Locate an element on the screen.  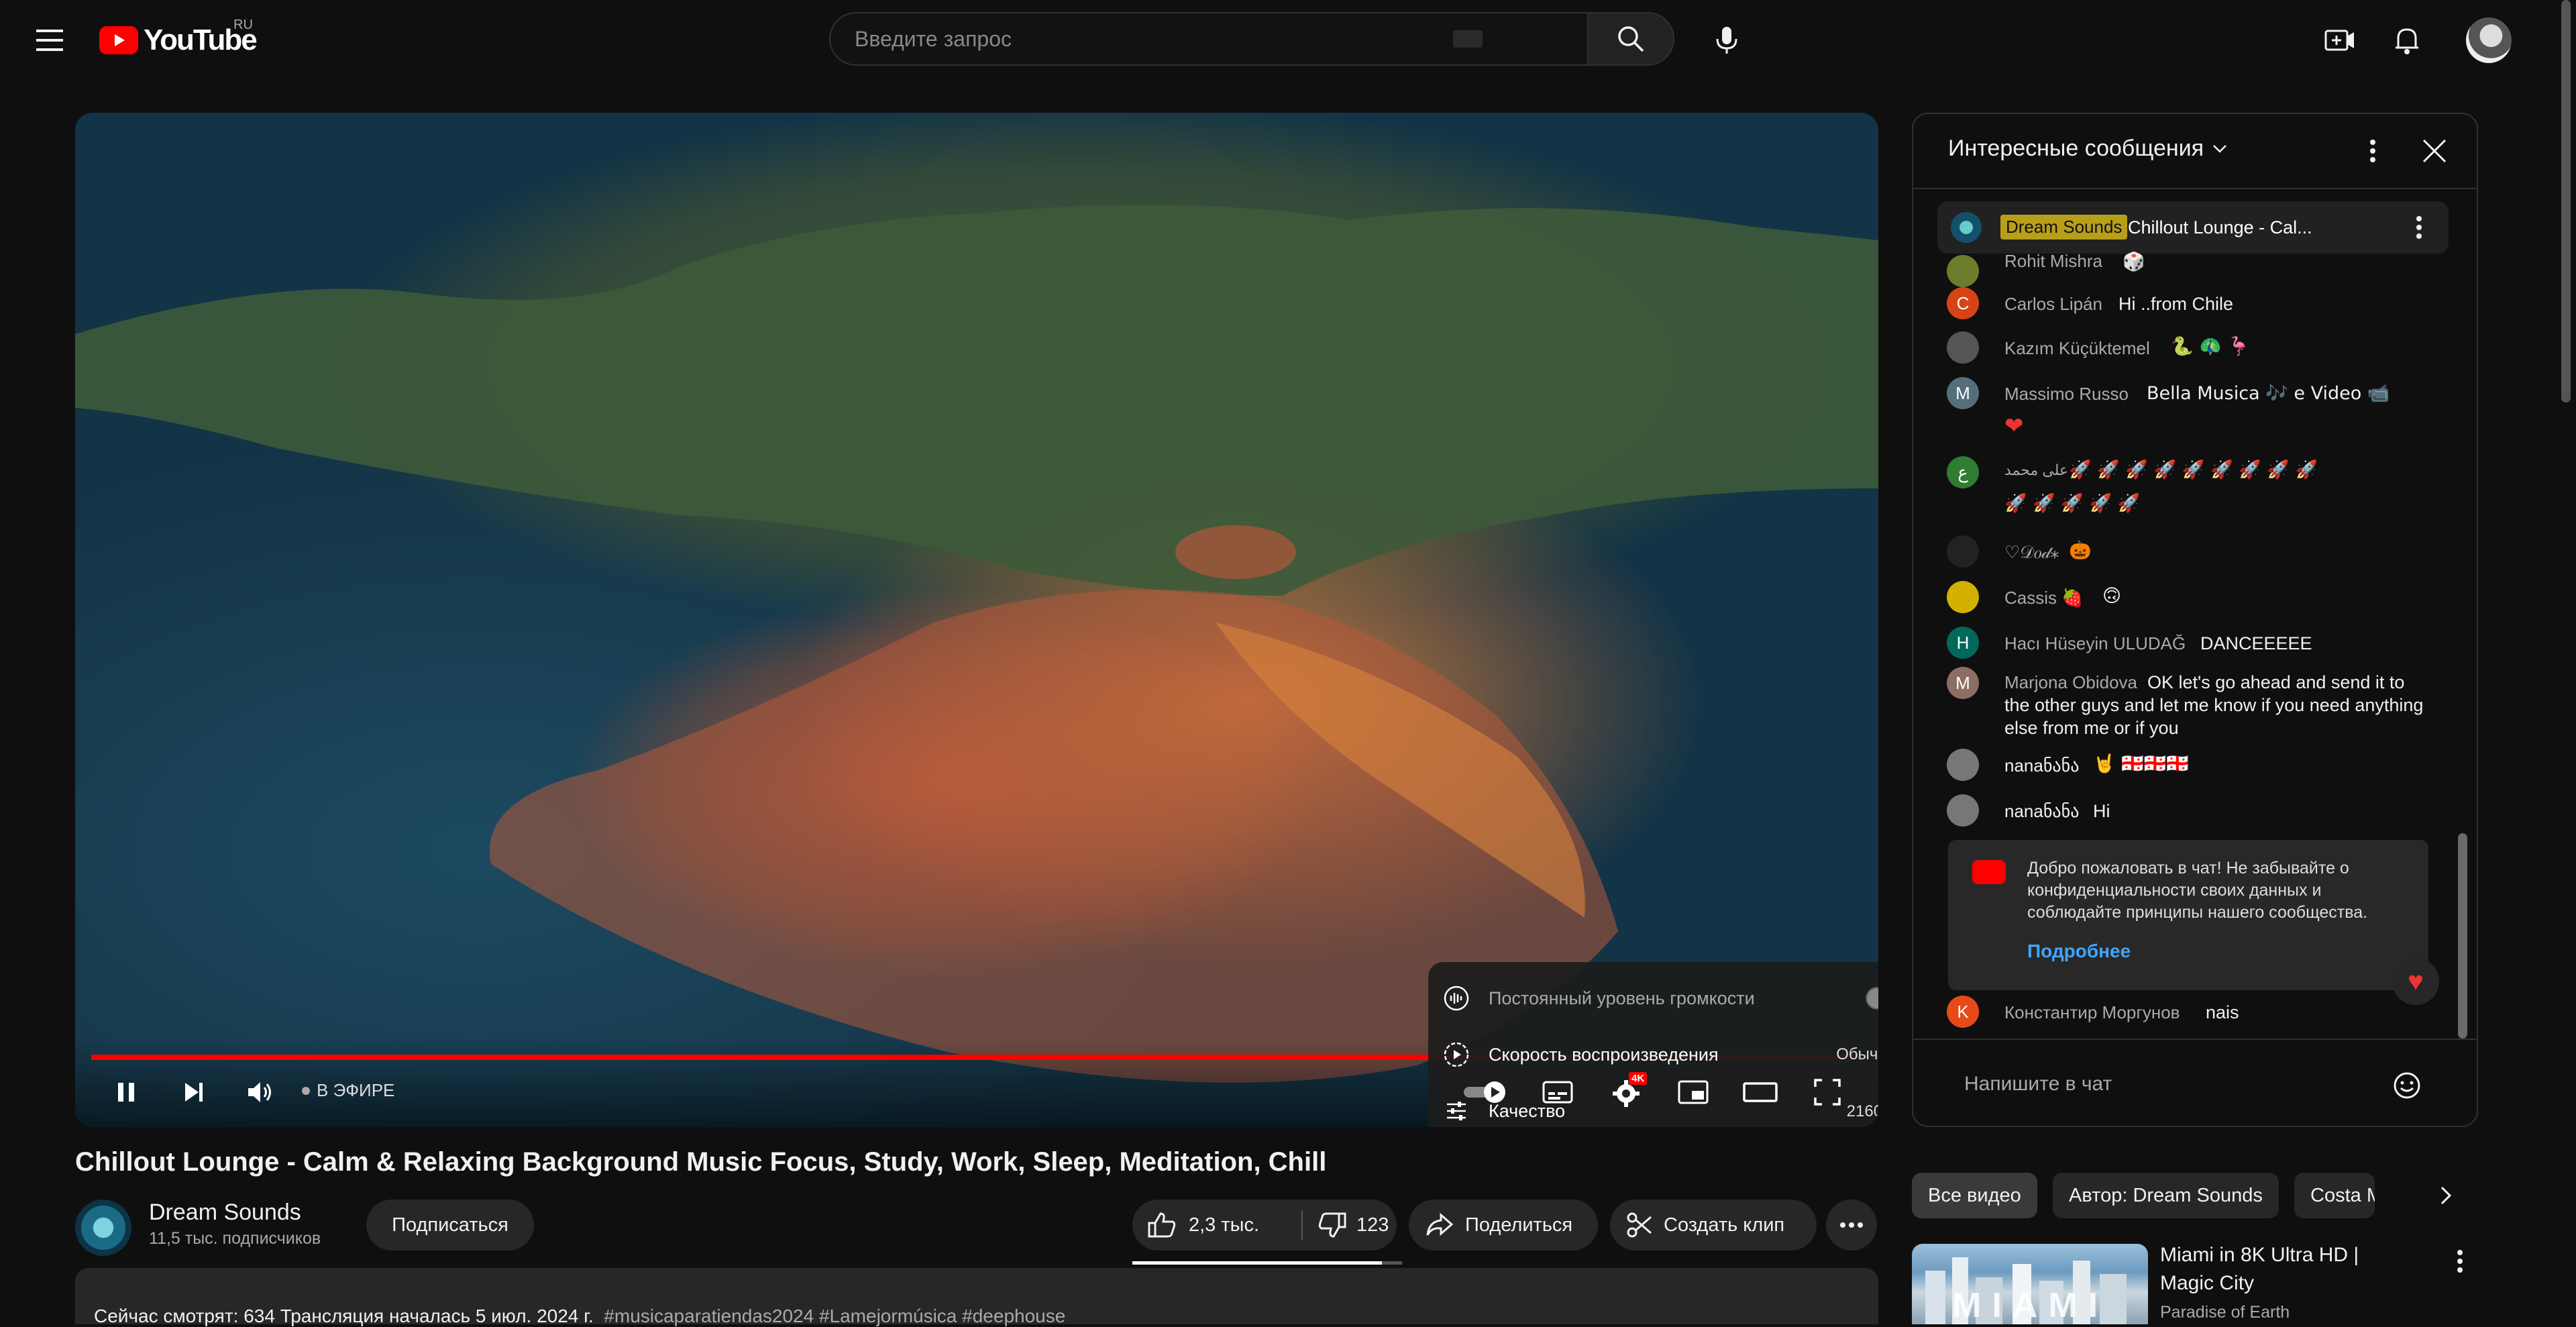
heart-icon: ♥ is located at coordinates (2416, 981).